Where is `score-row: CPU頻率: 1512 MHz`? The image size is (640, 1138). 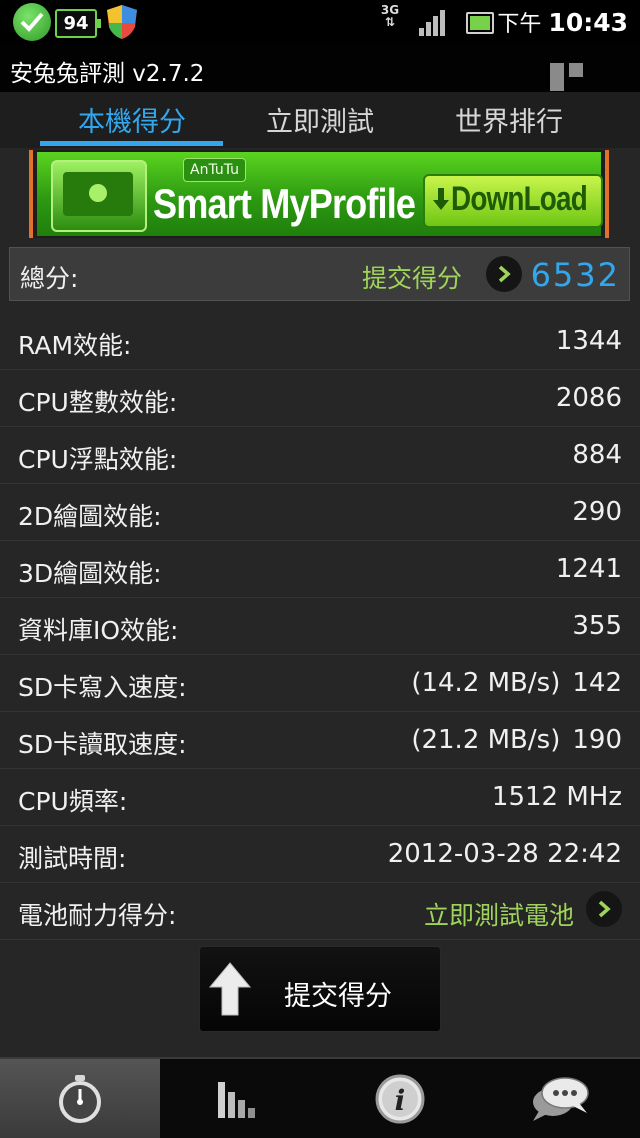
score-row: CPU頻率: 1512 MHz is located at coordinates (320, 797).